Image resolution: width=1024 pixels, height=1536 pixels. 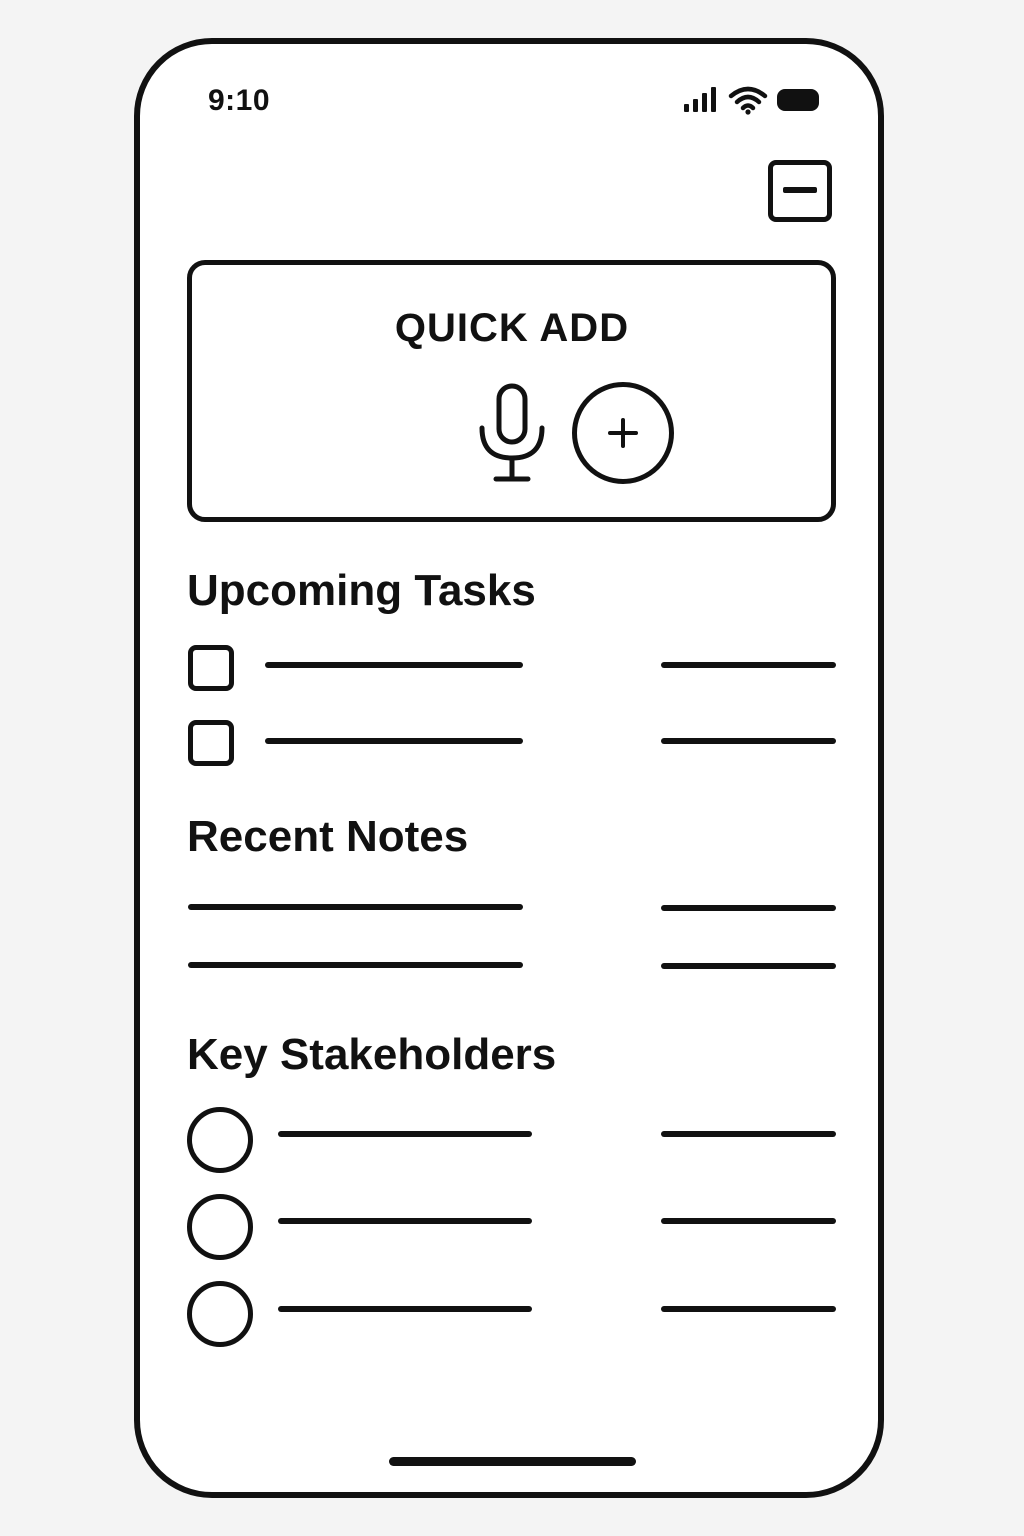 I want to click on quick-add-title: QUICK ADD, so click(x=512, y=328).